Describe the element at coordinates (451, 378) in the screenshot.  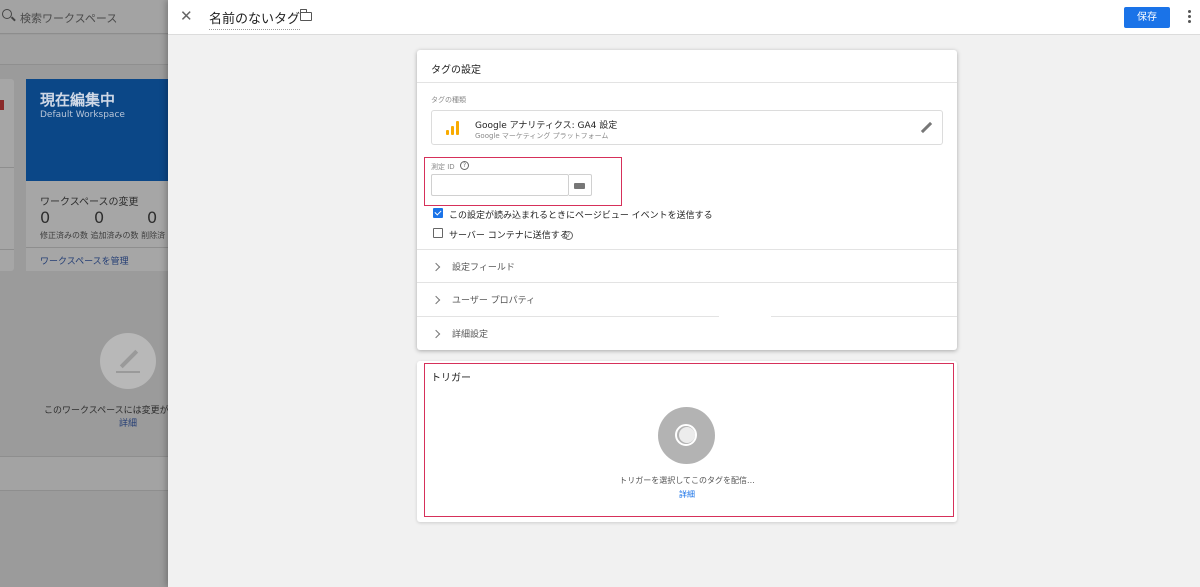
I see `triggering-title: トリガー` at that location.